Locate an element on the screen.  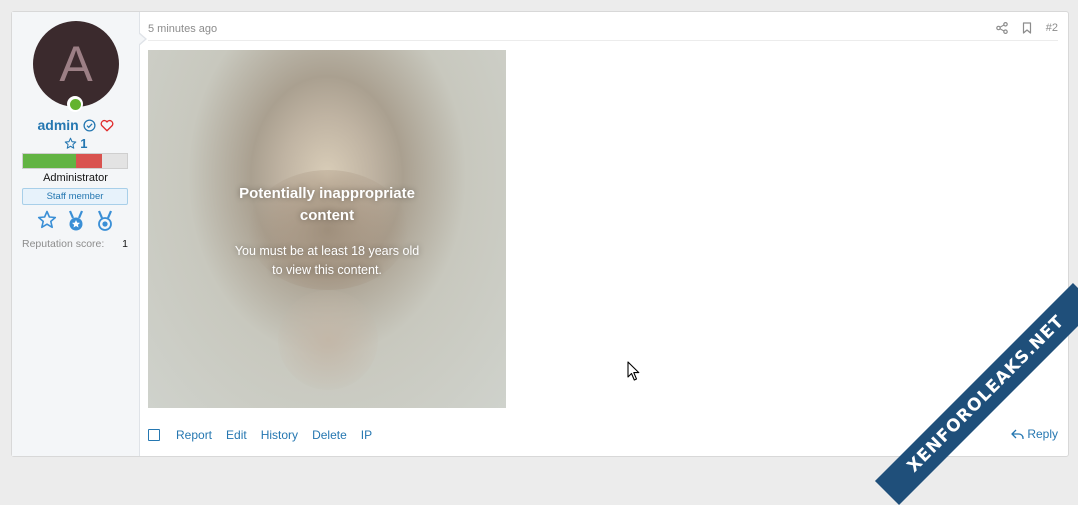
post-tools: #2 is located at coordinates (1026, 28).